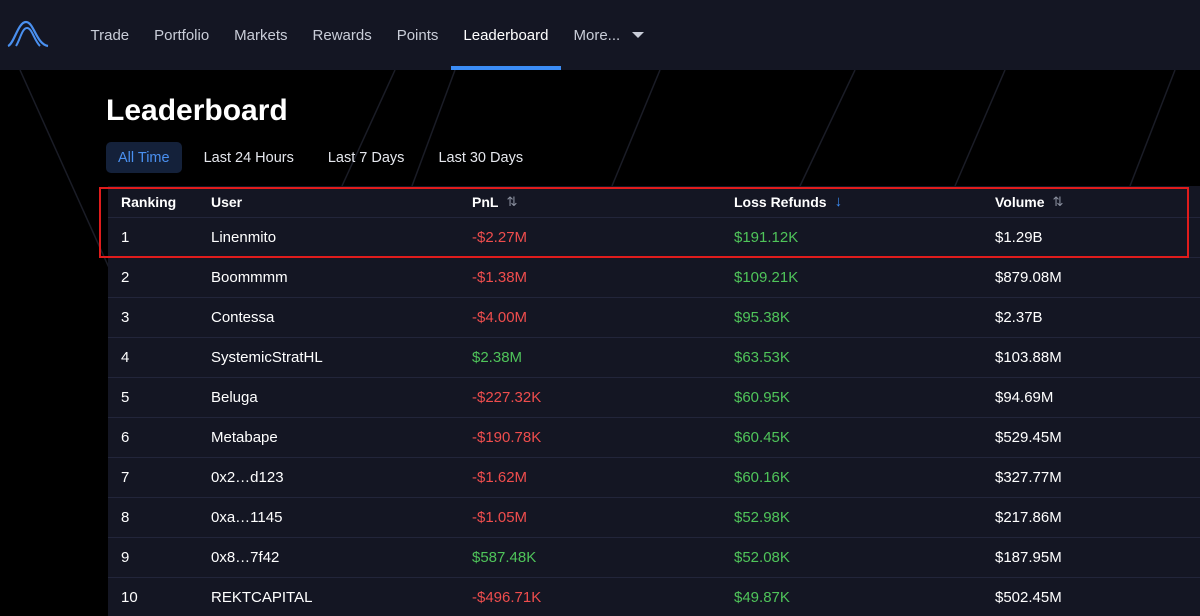 This screenshot has width=1200, height=616. I want to click on cell-pnl: -$496.71K, so click(507, 597).